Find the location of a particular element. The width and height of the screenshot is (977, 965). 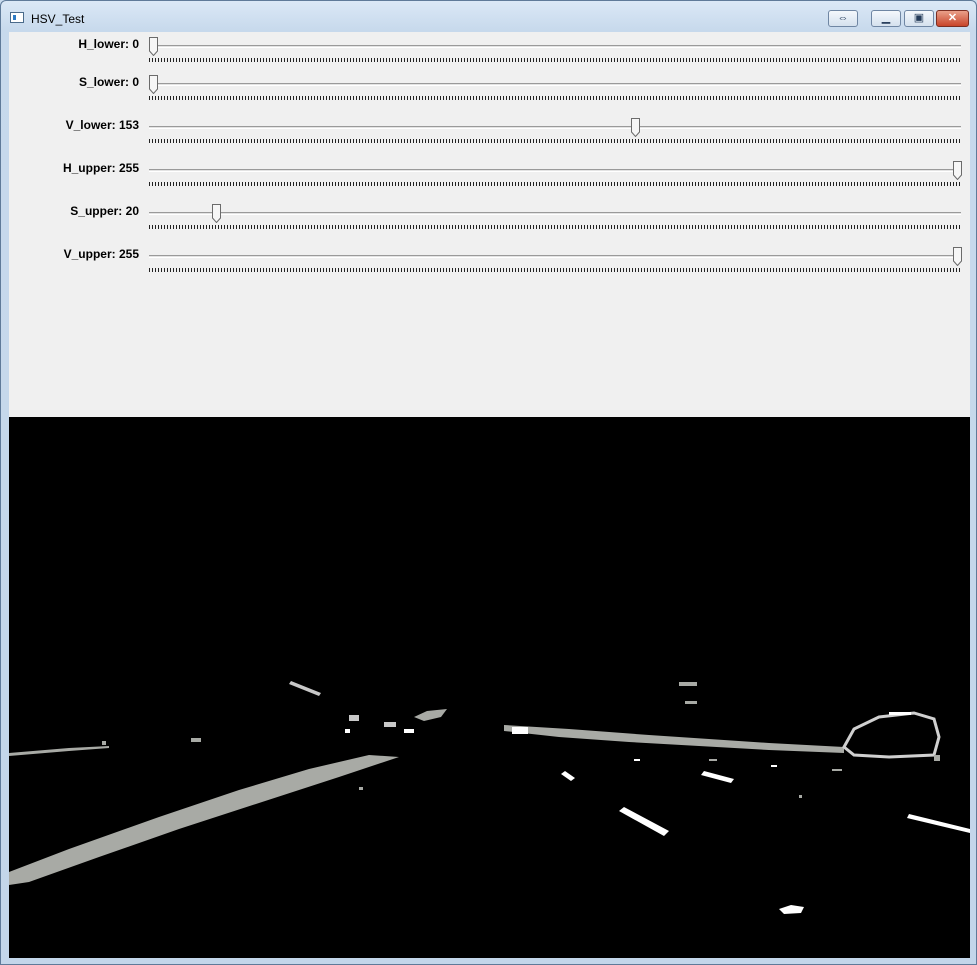

restore-arrows-button: ⇔ is located at coordinates (843, 18).